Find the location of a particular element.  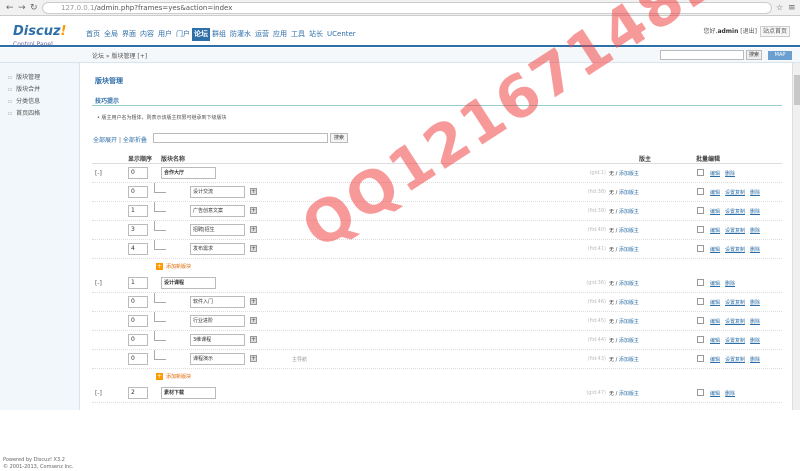

breadcrumb: 论坛 » 版块管理 [+] is located at coordinates (119, 55).